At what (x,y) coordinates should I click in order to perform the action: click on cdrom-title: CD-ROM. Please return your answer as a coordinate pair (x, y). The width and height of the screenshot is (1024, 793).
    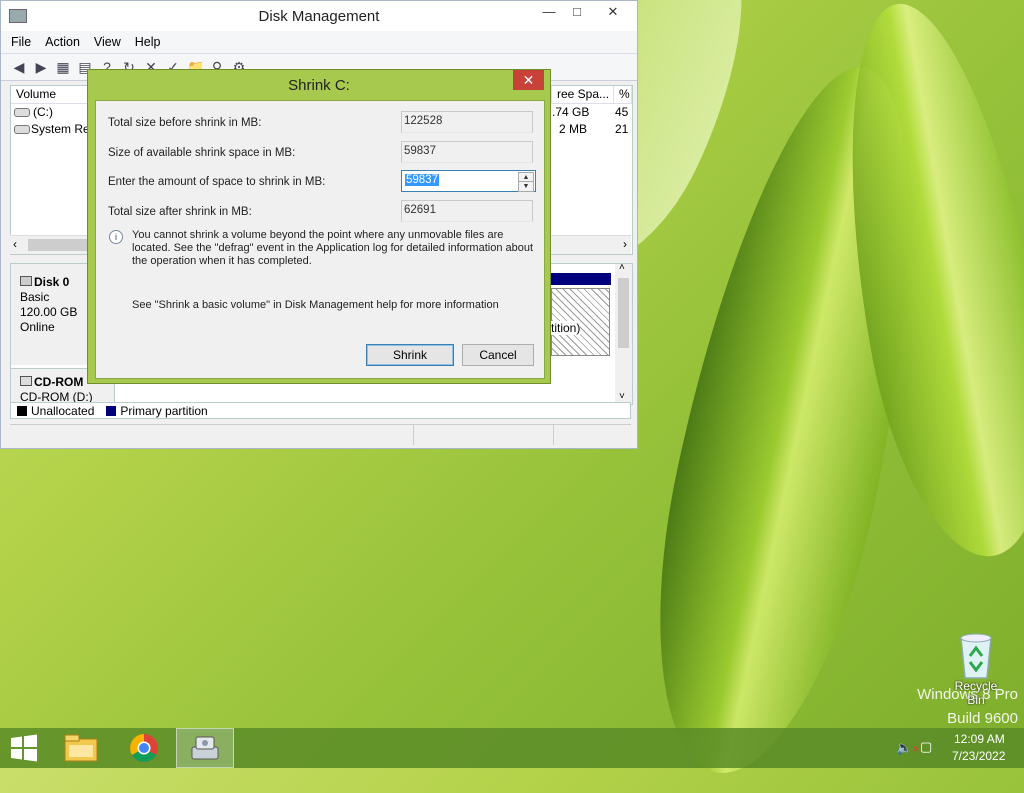
    Looking at the image, I should click on (59, 382).